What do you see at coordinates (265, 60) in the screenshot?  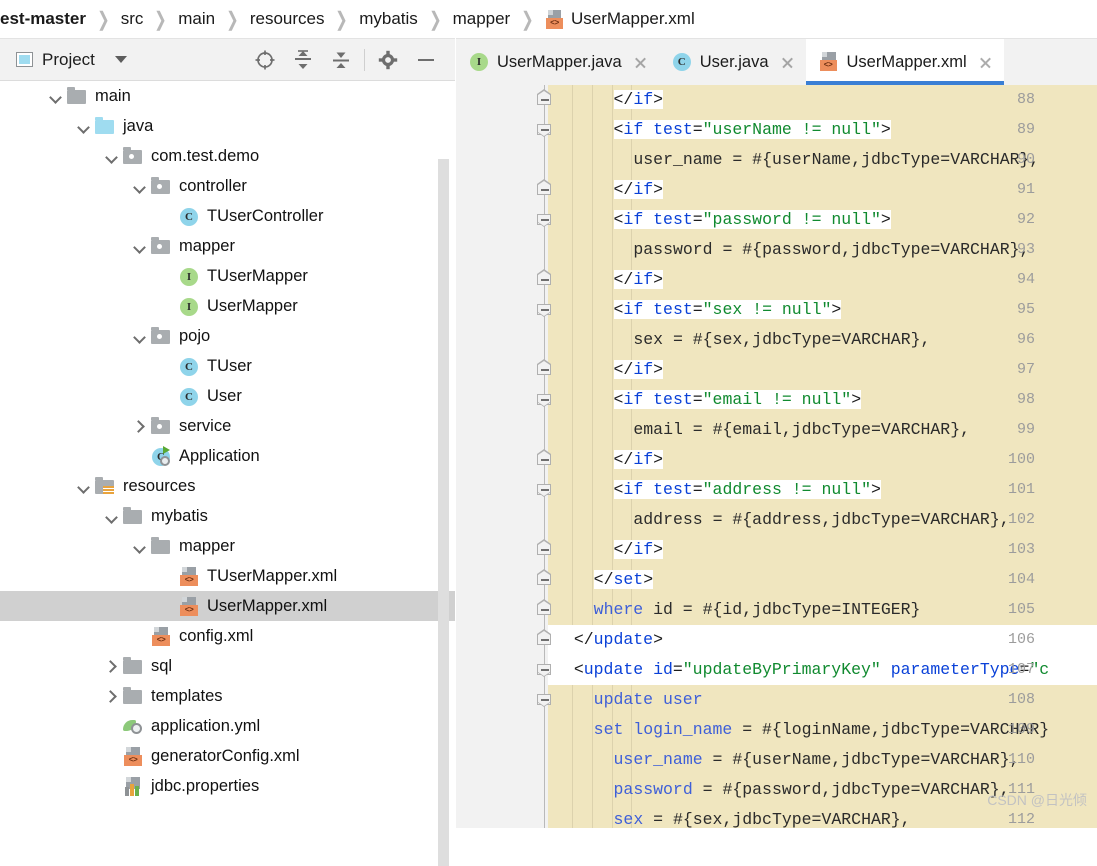 I see `locate-target-icon` at bounding box center [265, 60].